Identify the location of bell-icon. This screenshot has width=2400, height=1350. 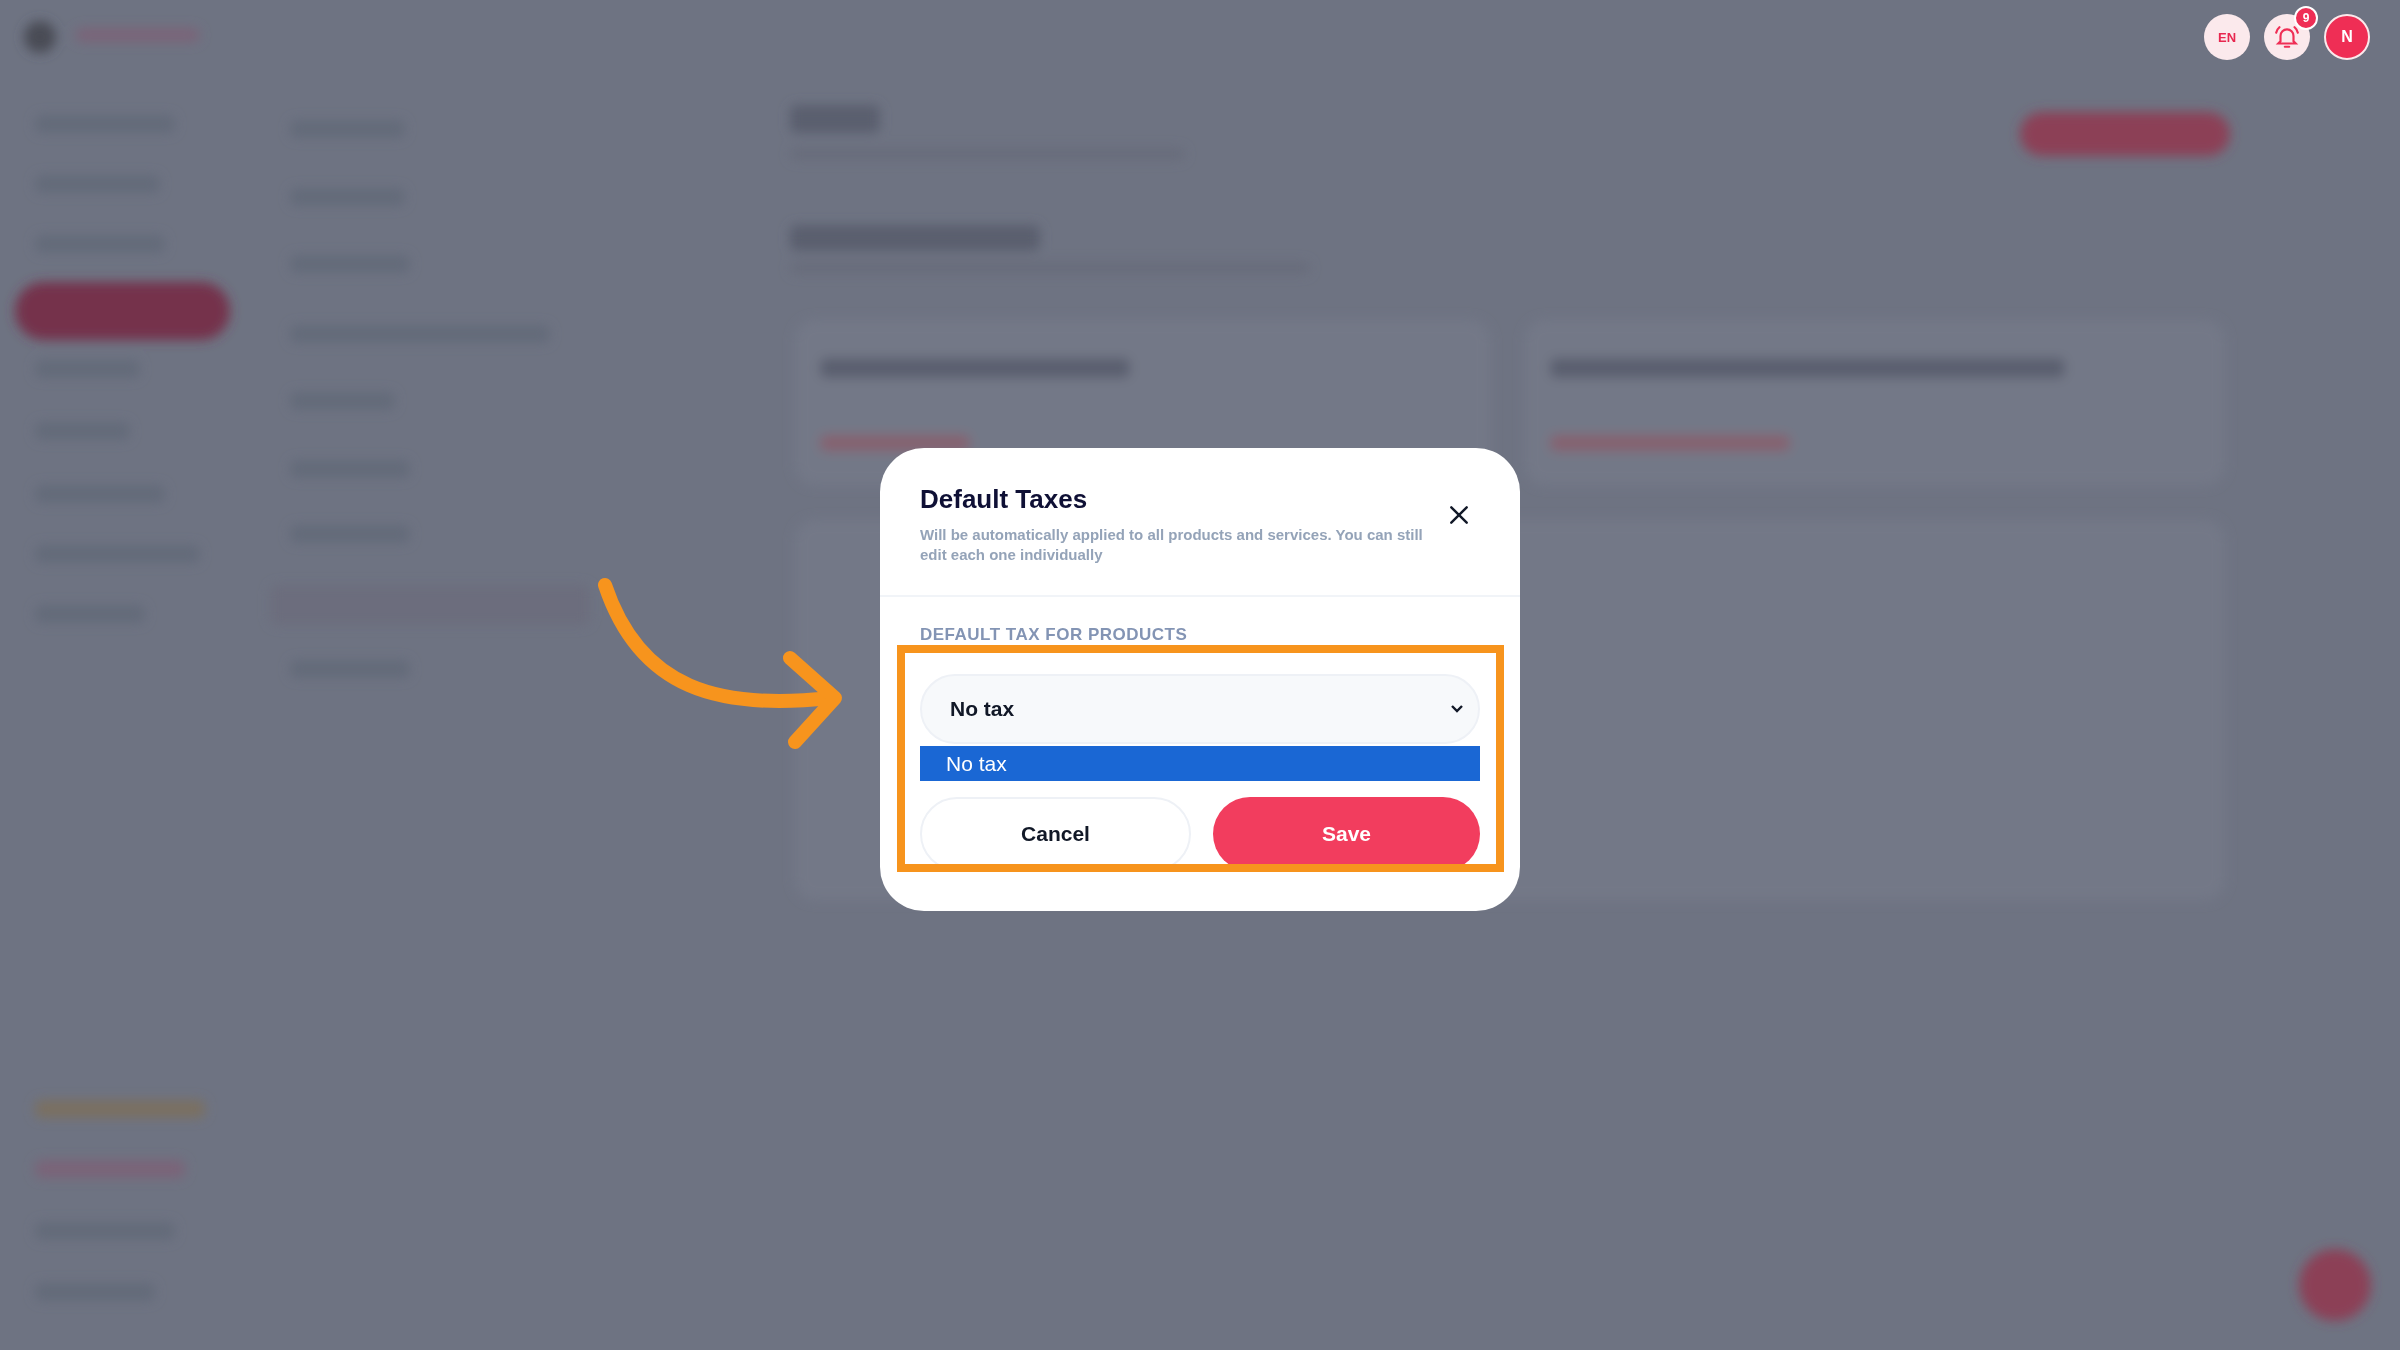
(2287, 37).